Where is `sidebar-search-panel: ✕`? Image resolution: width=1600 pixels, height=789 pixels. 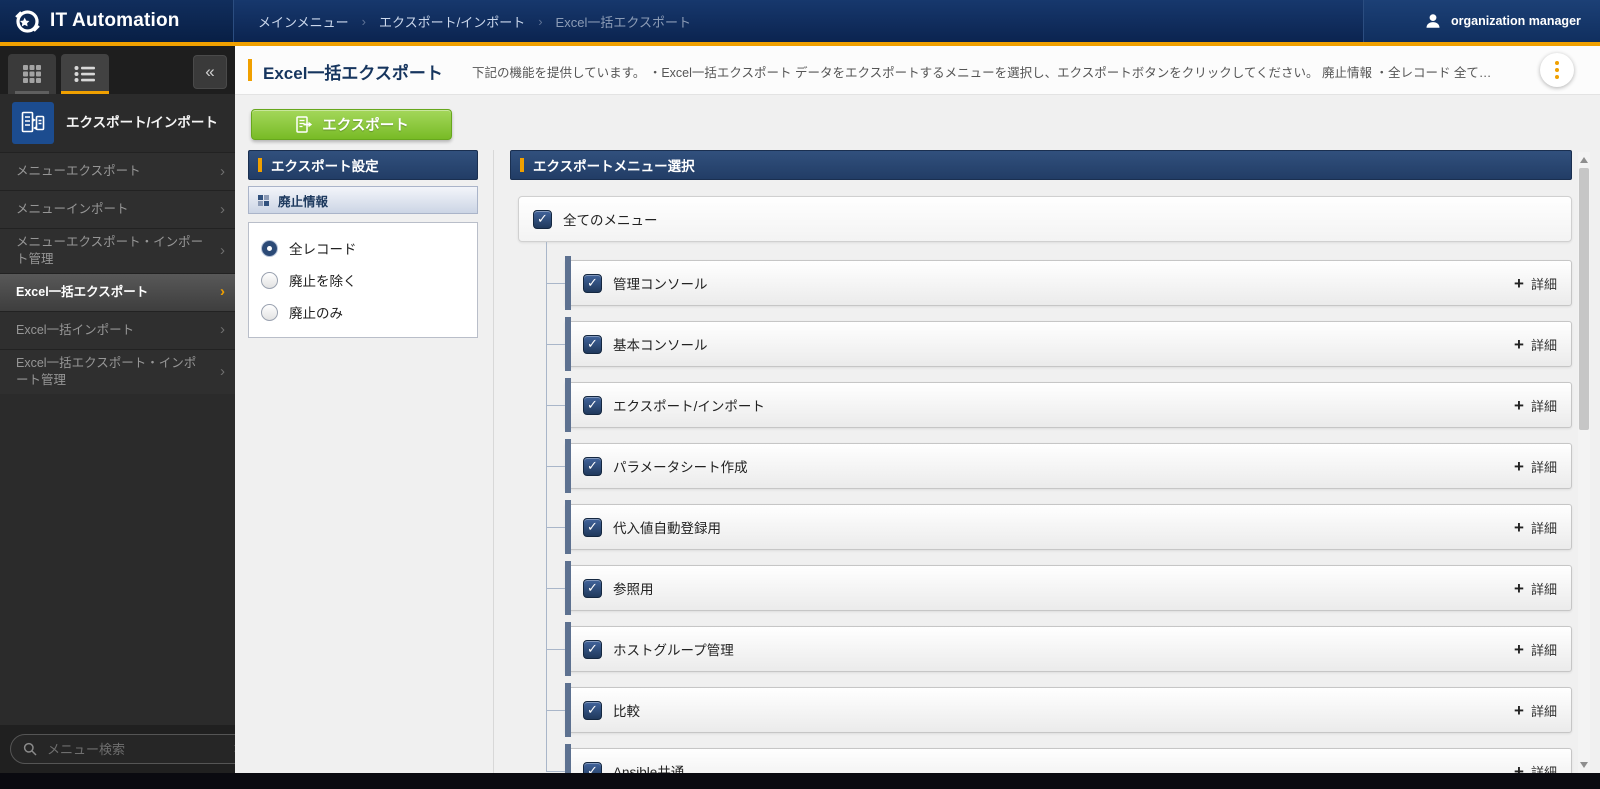 sidebar-search-panel: ✕ is located at coordinates (117, 749).